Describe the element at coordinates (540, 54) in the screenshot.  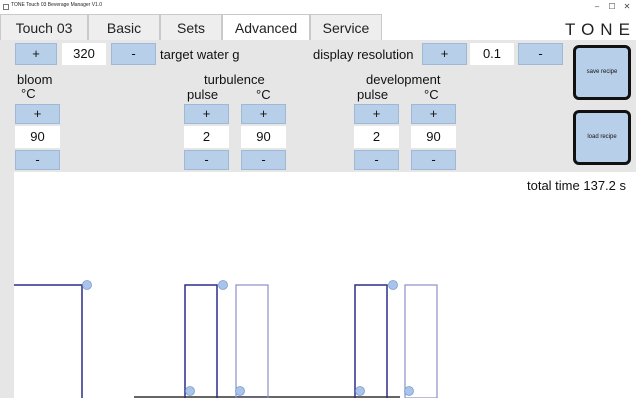
I see `resolution-minus-button: -` at that location.